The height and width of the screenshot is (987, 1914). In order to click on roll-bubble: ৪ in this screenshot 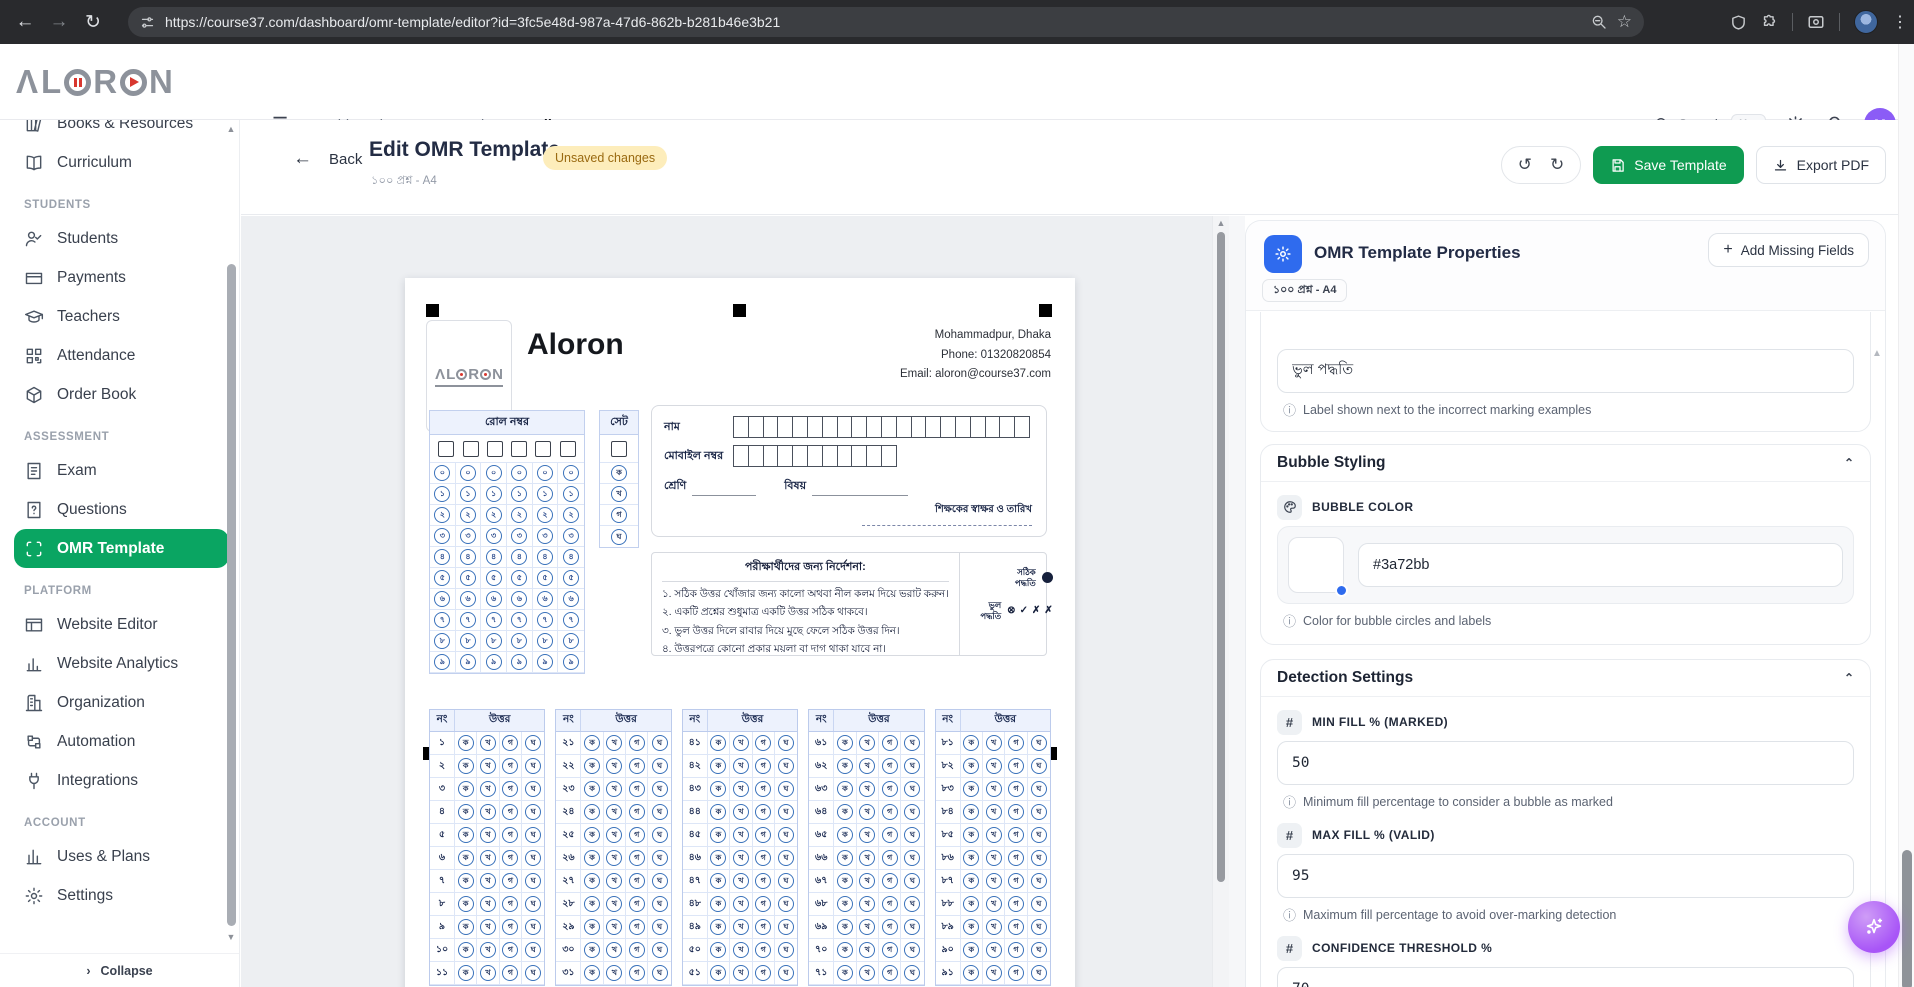, I will do `click(544, 557)`.